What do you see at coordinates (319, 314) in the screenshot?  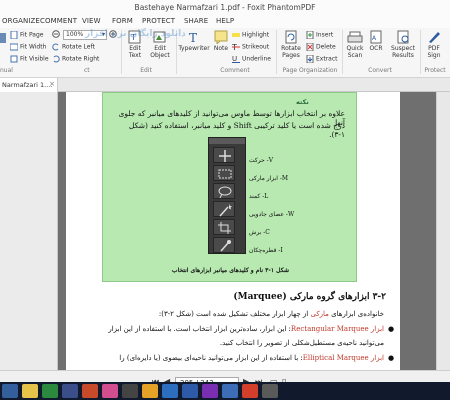 I see `marquee-term: مارکی` at bounding box center [319, 314].